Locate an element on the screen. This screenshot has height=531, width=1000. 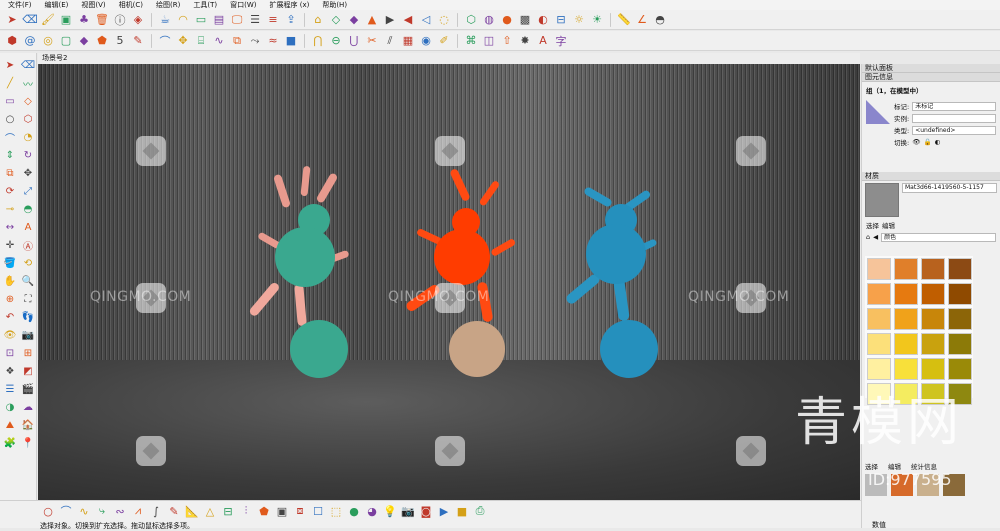
snapshot-icon: ⎙ is located at coordinates (480, 511).